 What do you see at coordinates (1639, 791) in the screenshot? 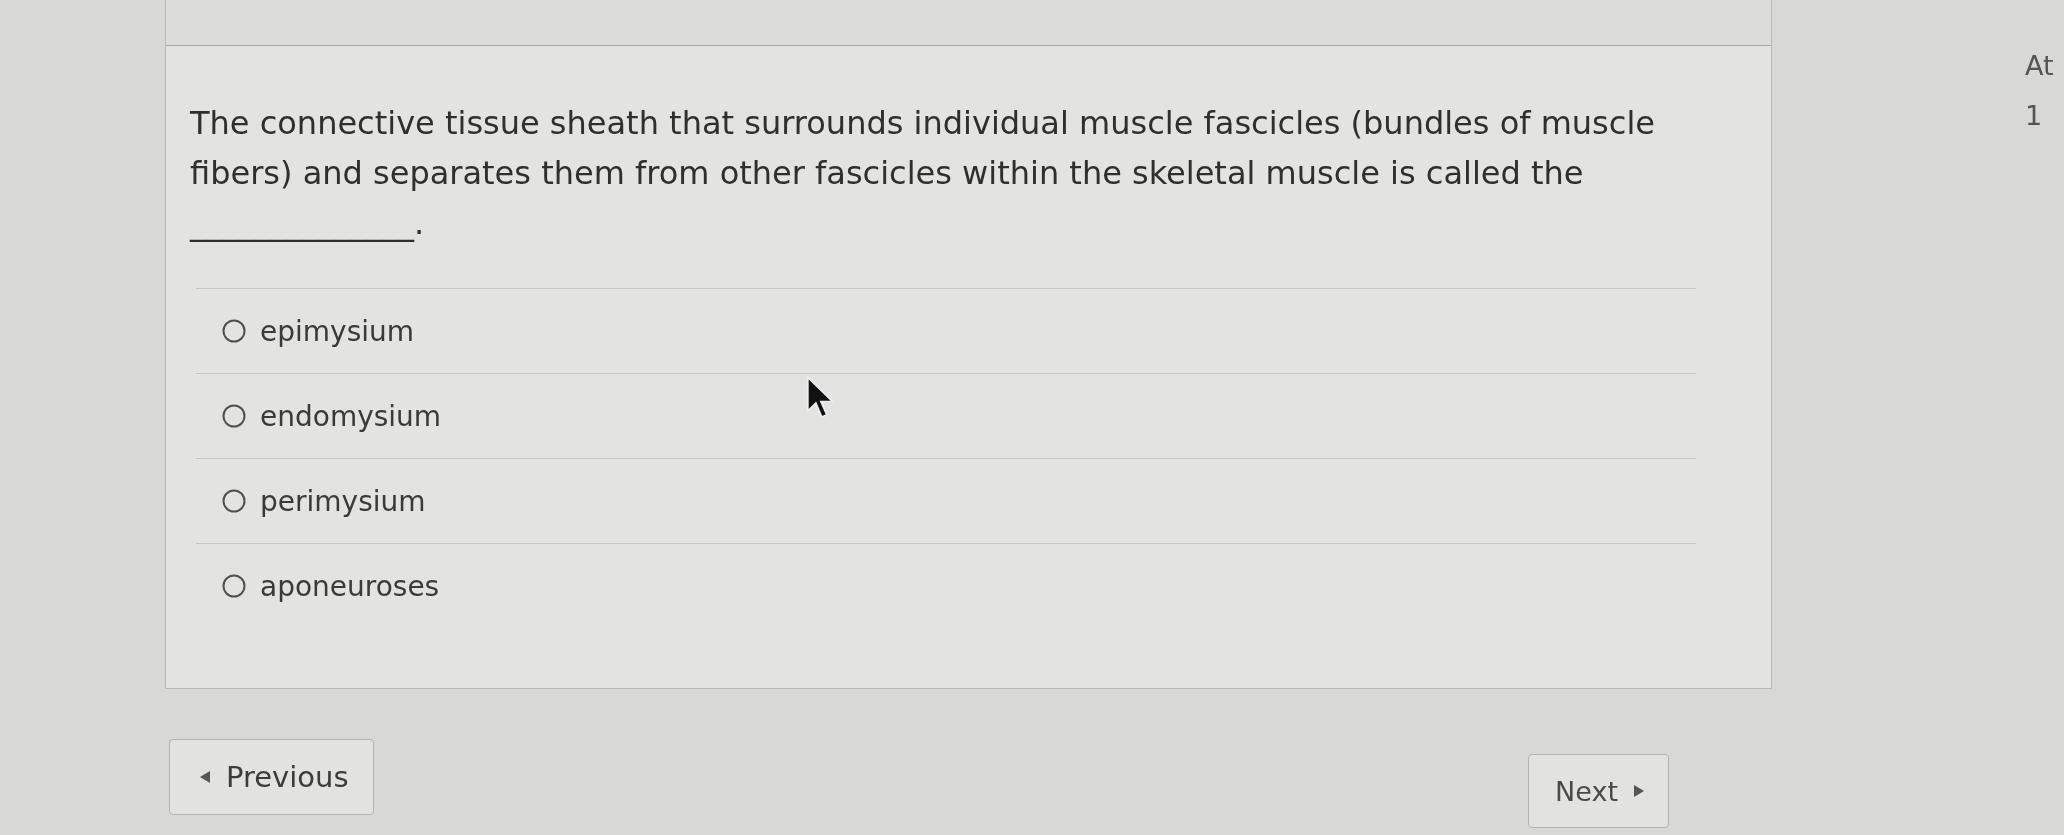
I see `caret-right-icon` at bounding box center [1639, 791].